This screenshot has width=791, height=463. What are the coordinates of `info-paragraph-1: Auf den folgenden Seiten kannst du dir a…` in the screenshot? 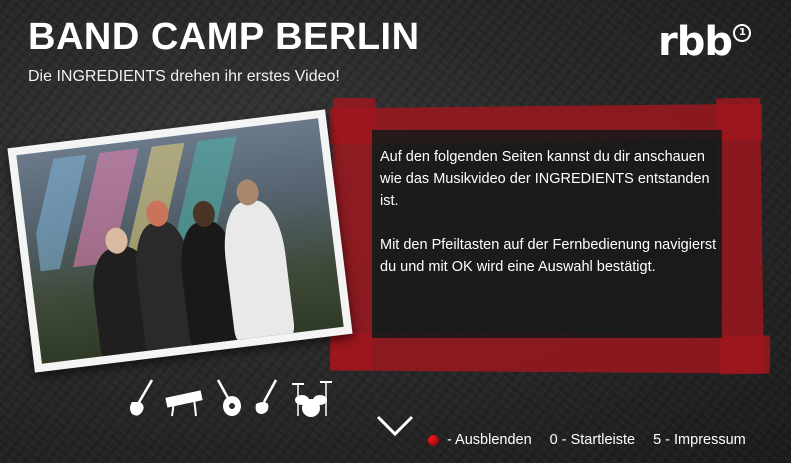 It's located at (545, 179).